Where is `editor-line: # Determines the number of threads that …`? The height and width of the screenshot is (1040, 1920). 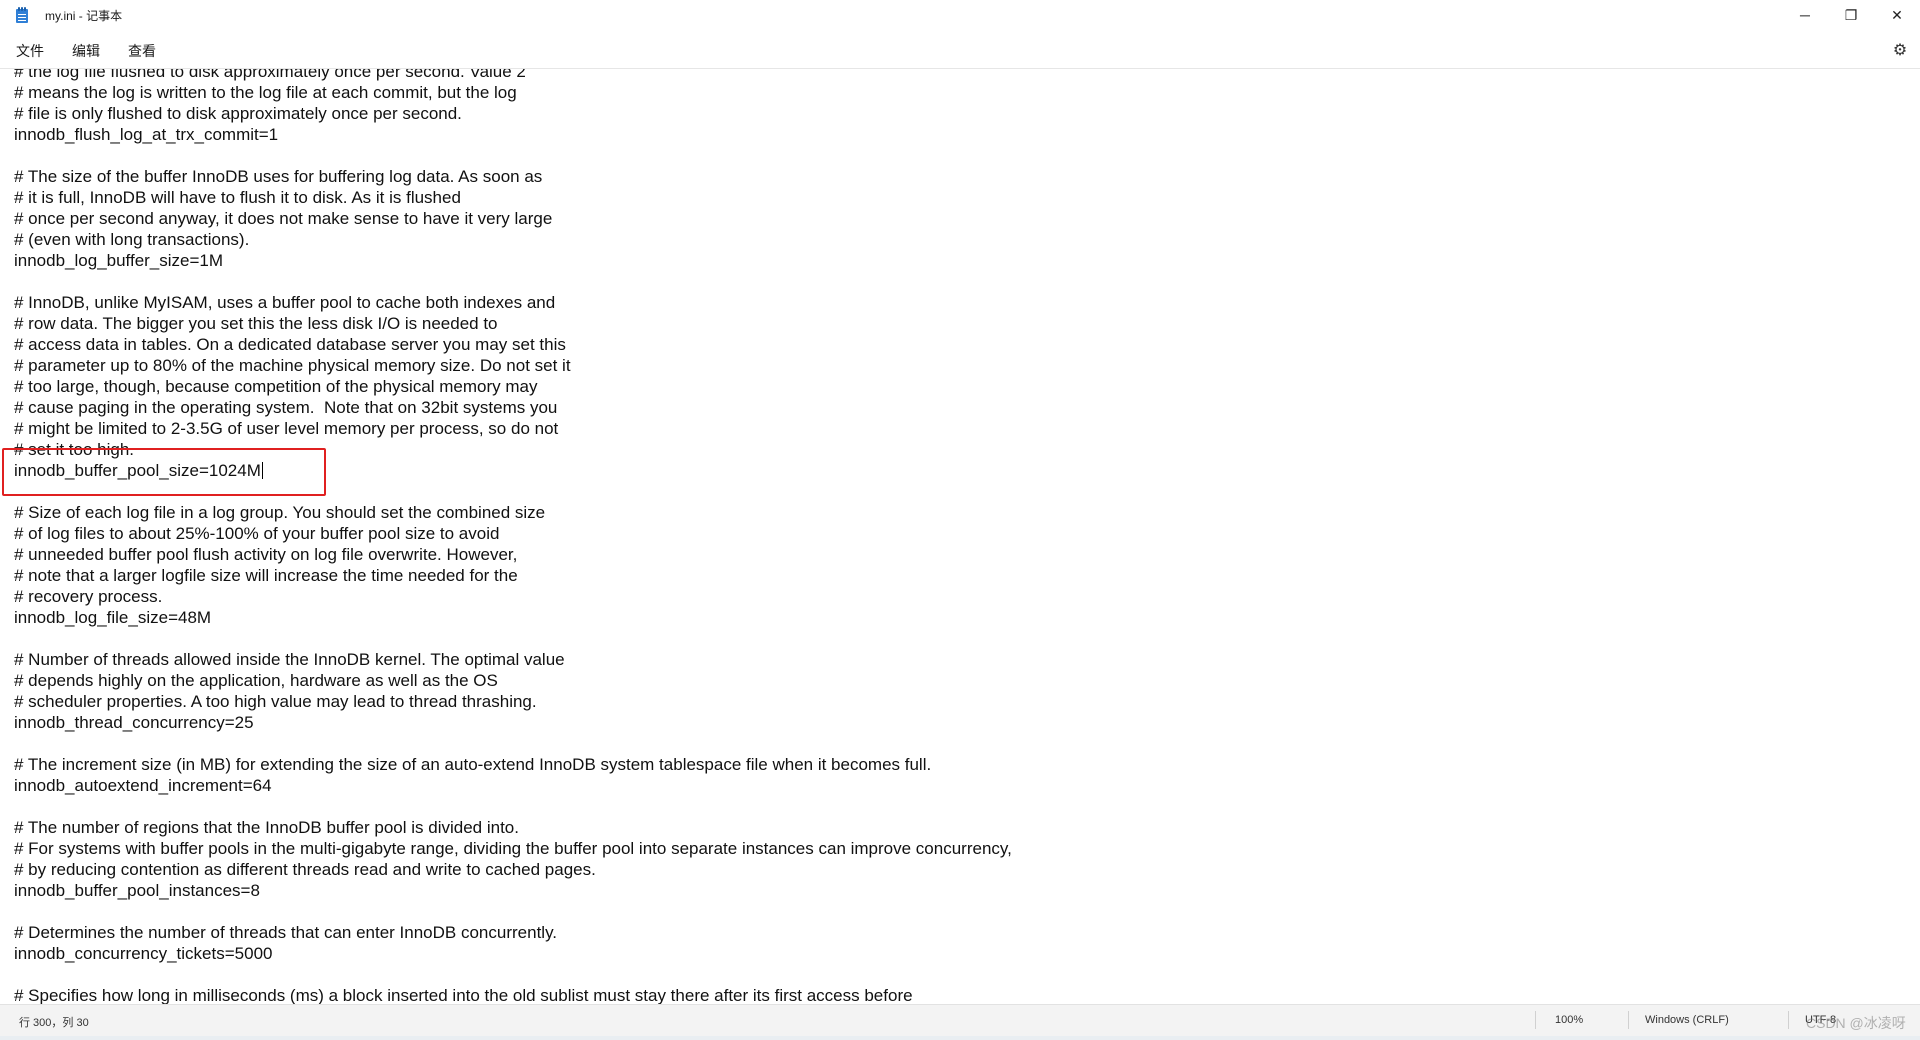
editor-line: # Determines the number of threads that … is located at coordinates (513, 932).